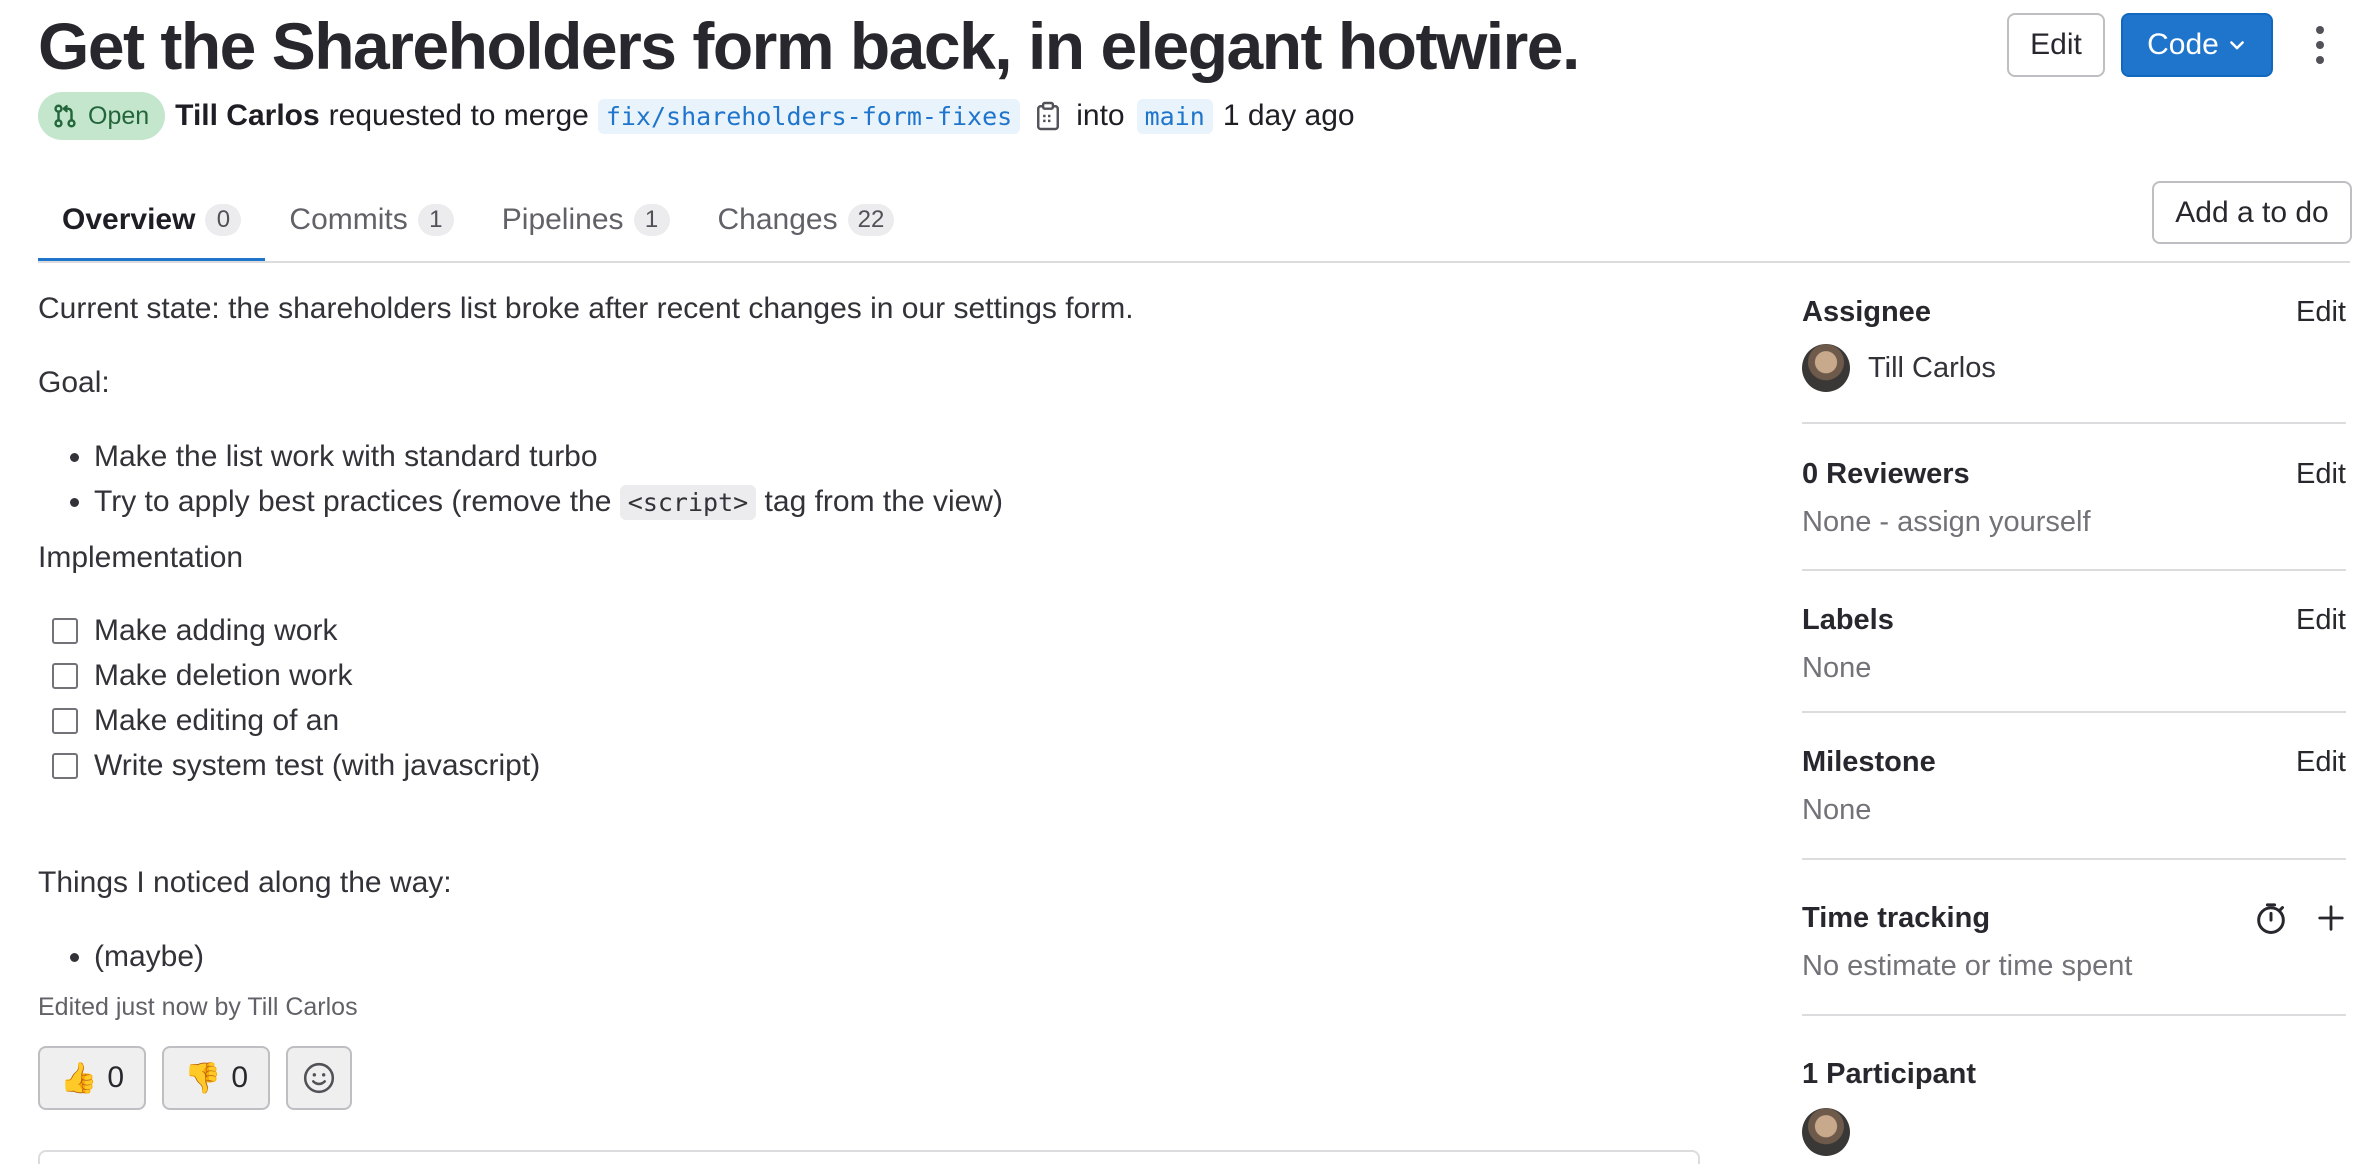  I want to click on assignee-section: Assignee Edit Till Carlos, so click(2074, 341).